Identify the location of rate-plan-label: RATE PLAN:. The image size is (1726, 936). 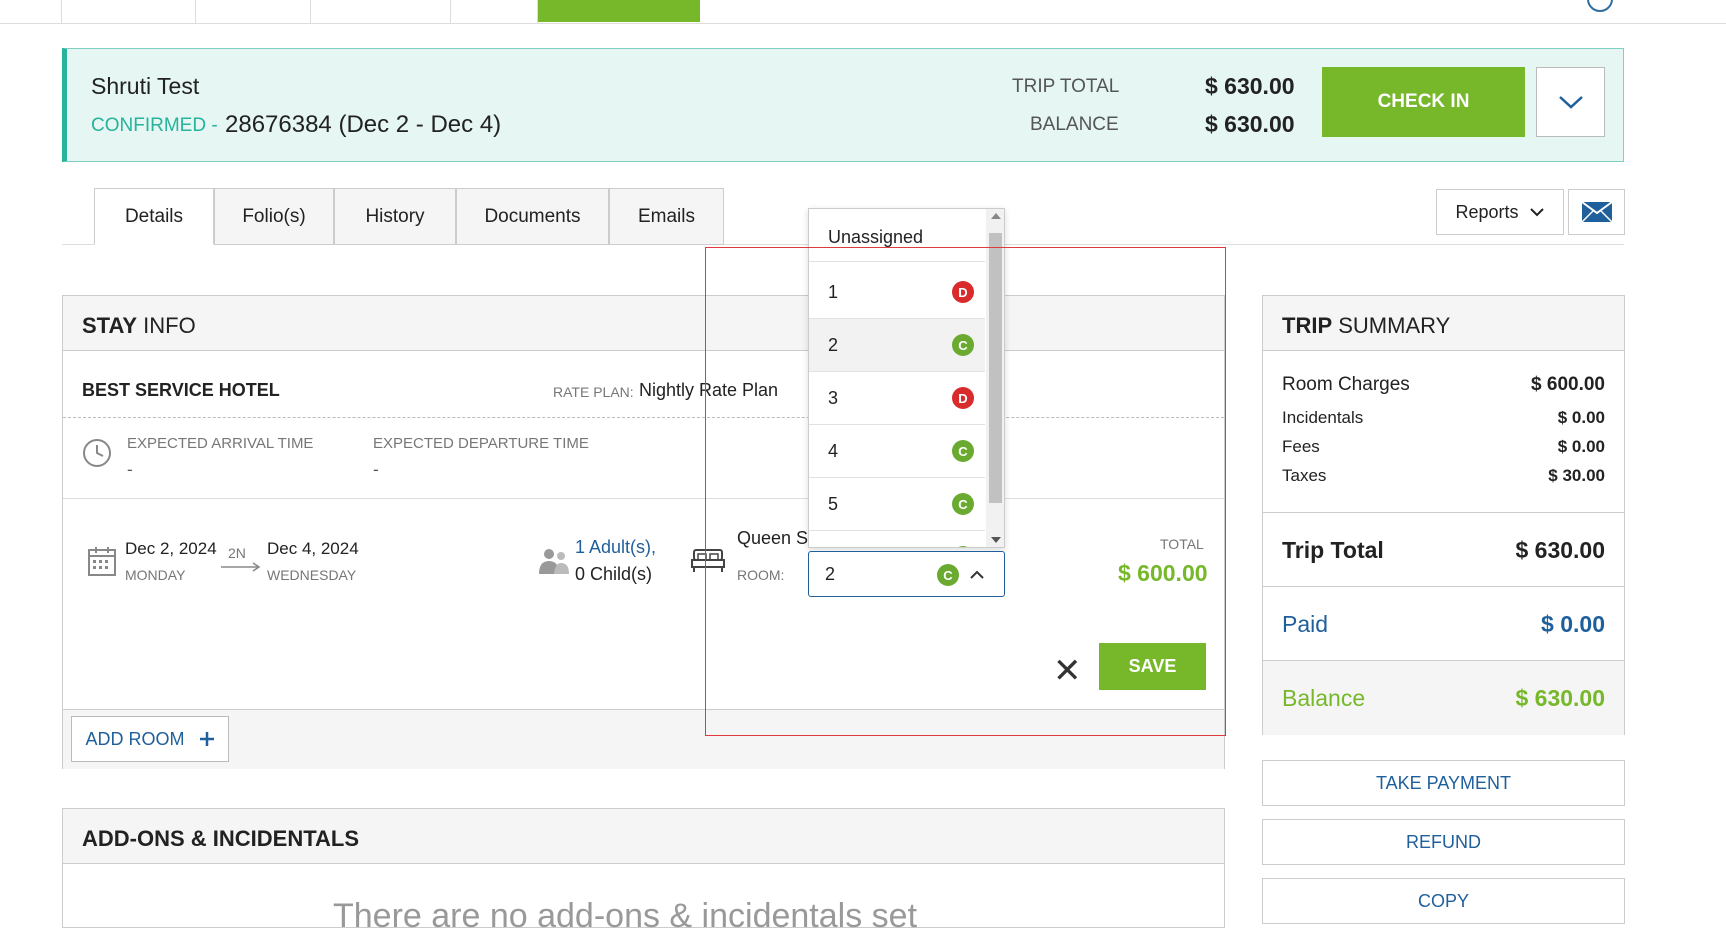
(593, 392).